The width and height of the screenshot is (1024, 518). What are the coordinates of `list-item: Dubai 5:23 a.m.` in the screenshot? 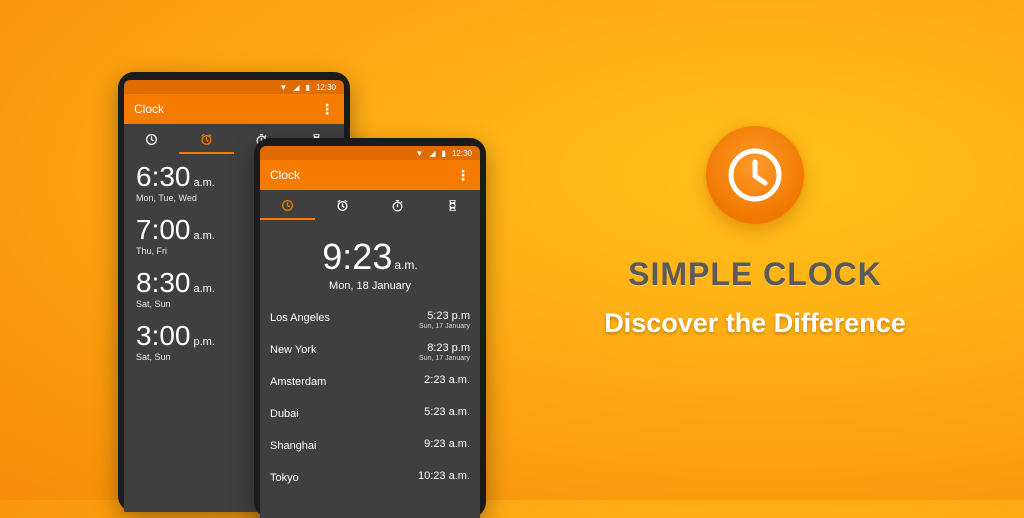 It's located at (370, 422).